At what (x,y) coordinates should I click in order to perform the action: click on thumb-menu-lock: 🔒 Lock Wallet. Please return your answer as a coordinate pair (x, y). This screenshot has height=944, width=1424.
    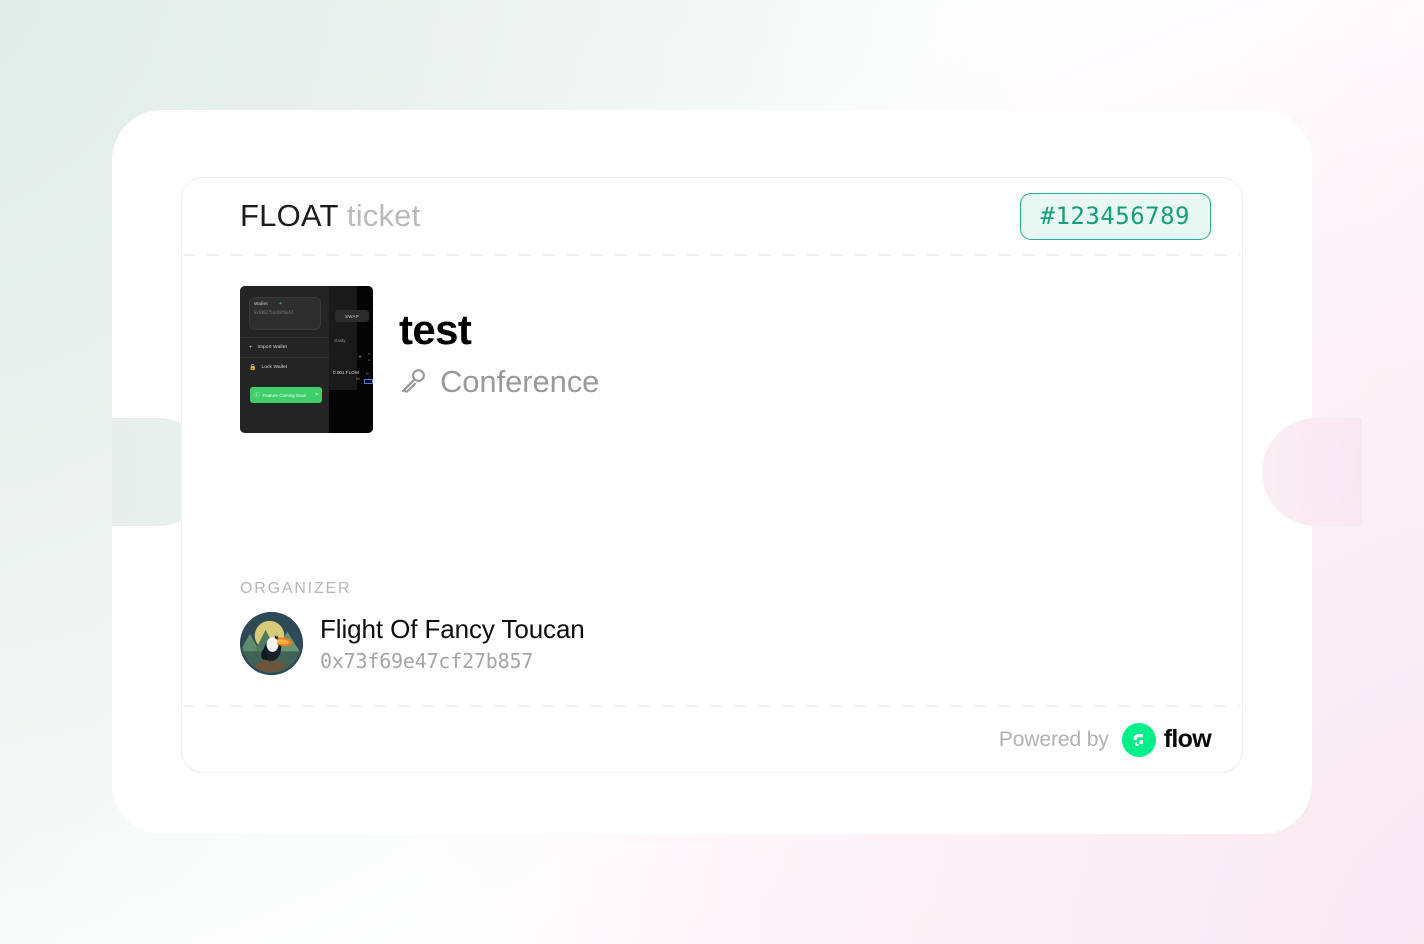
    Looking at the image, I should click on (284, 367).